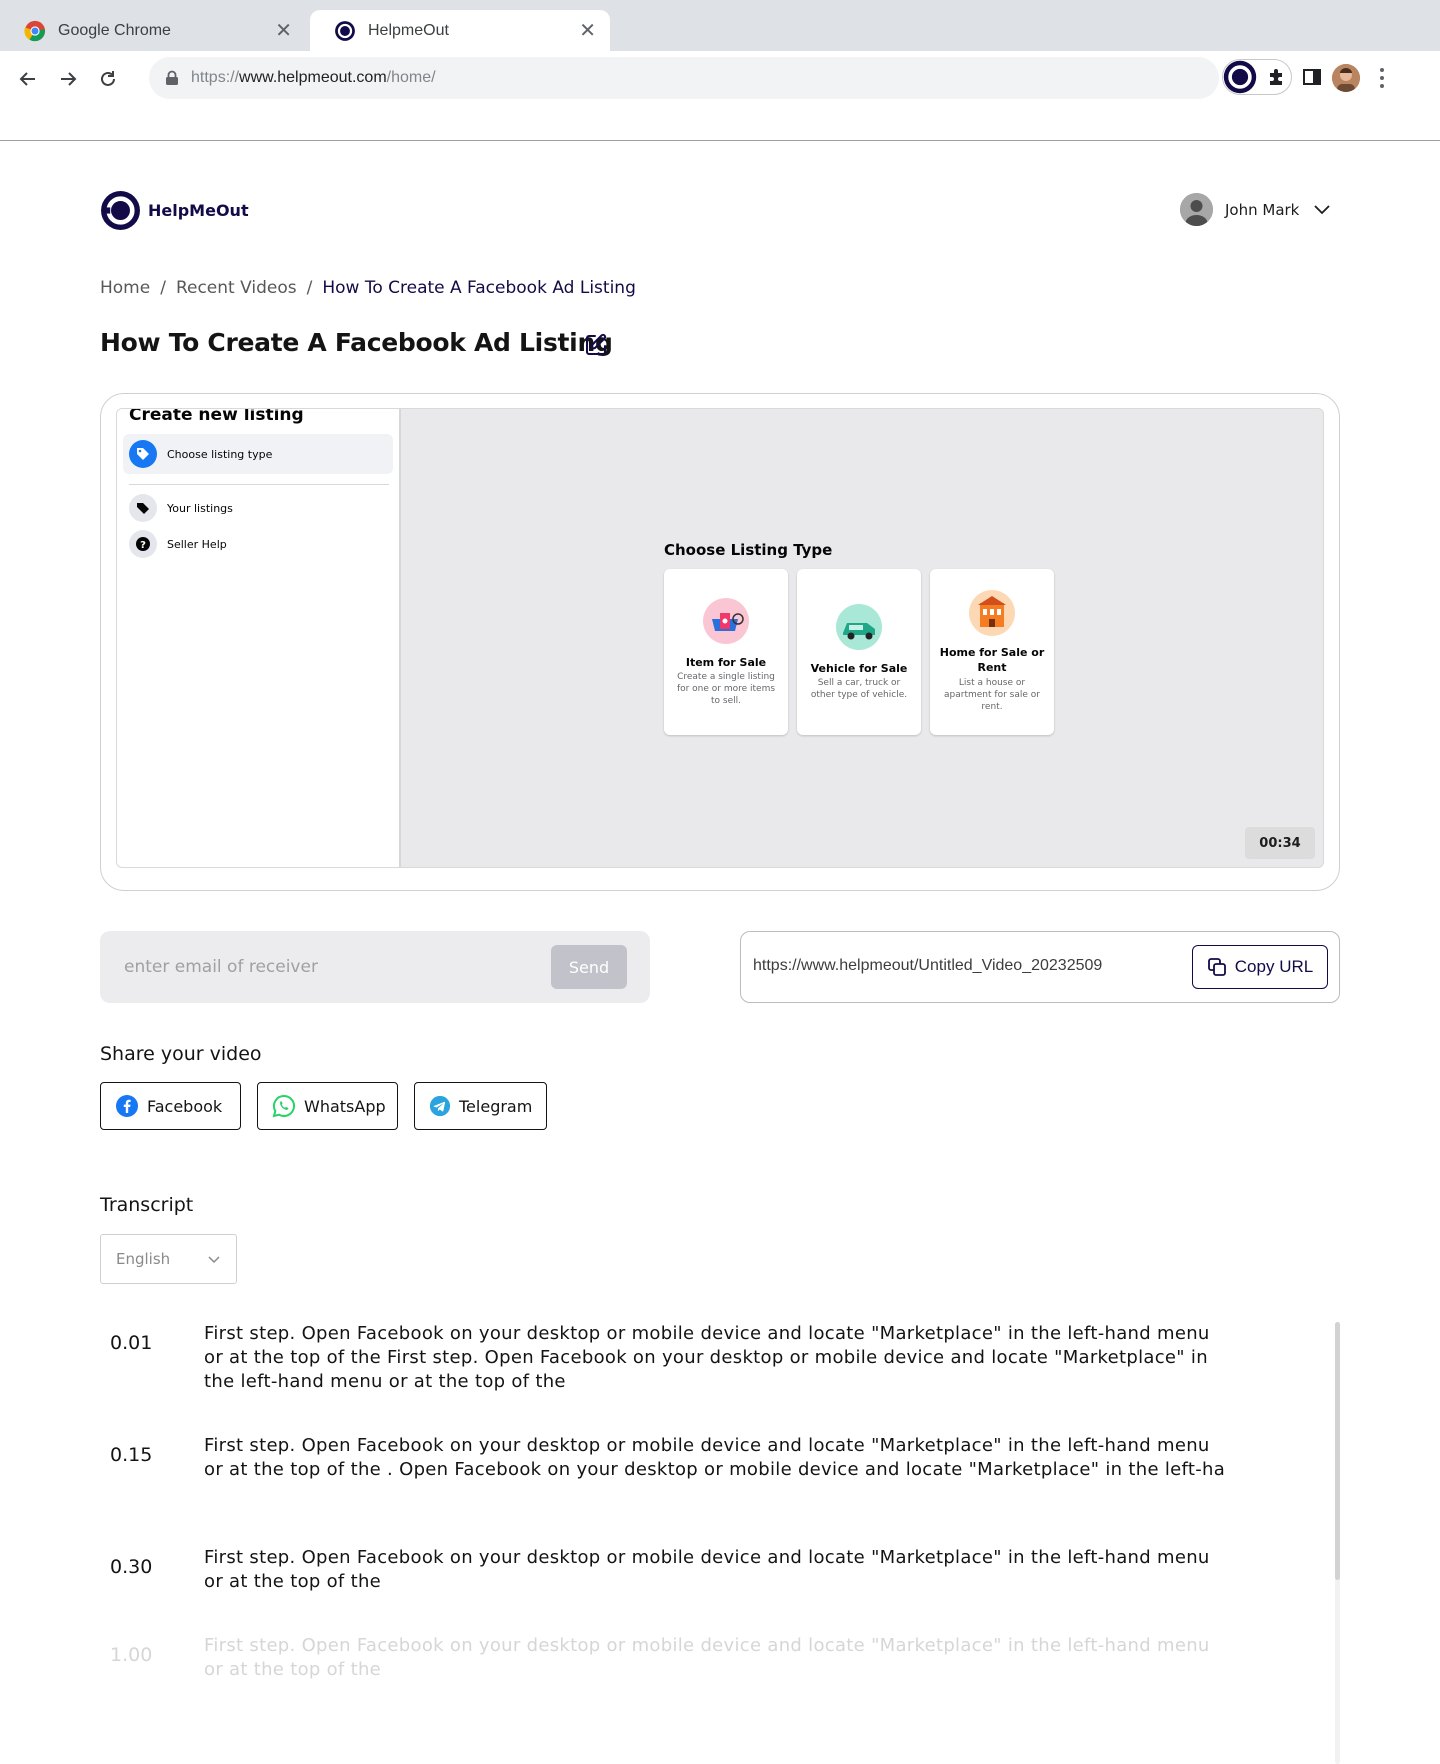 This screenshot has width=1440, height=1764. What do you see at coordinates (185, 1106) in the screenshot?
I see `share-button-label: Facebook` at bounding box center [185, 1106].